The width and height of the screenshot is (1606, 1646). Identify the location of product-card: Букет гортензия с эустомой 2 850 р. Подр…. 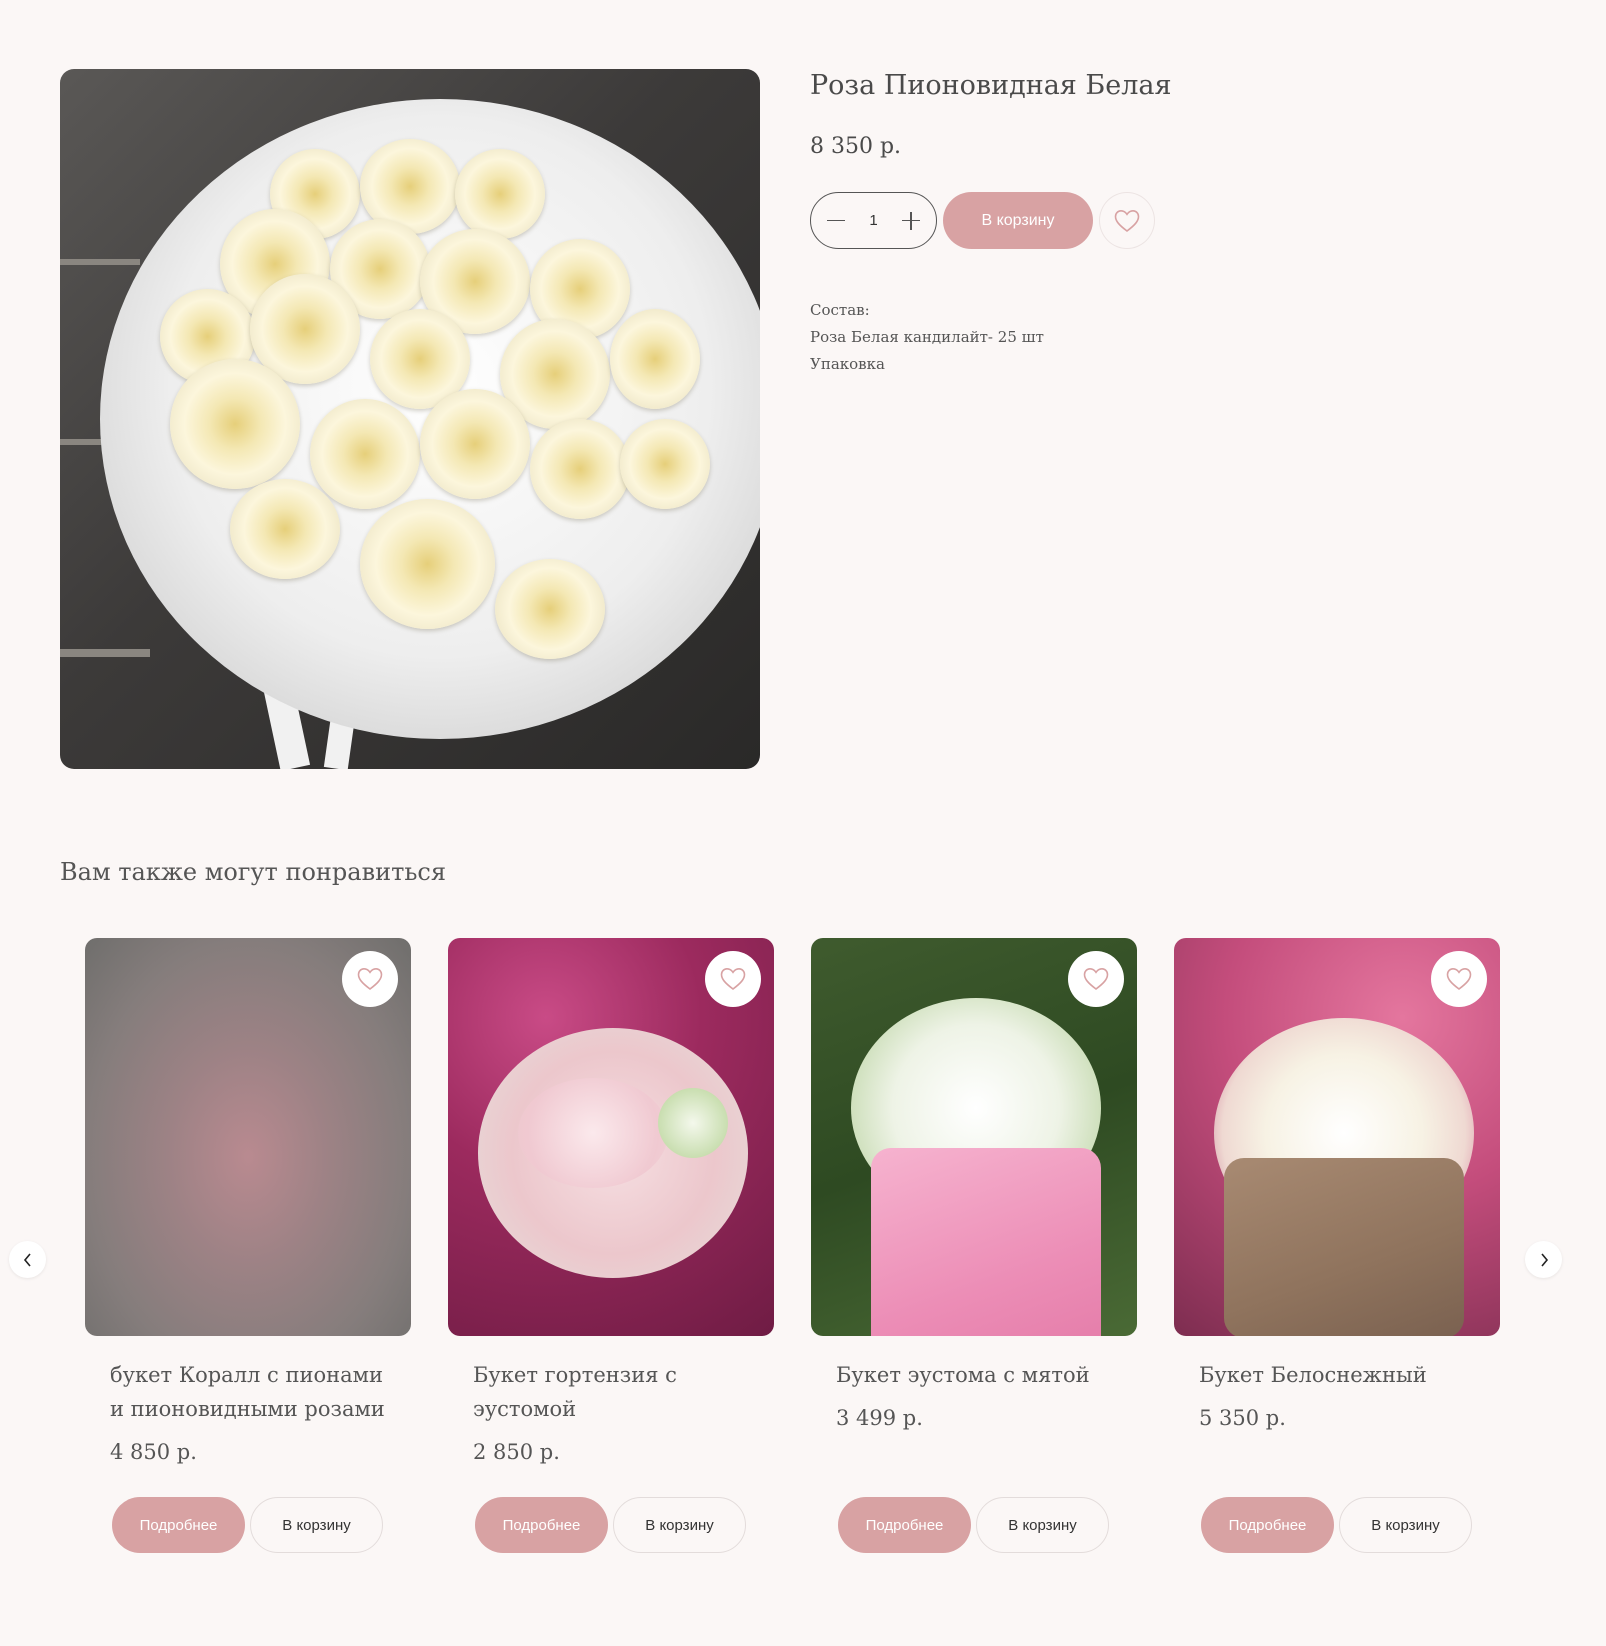
(611, 1245).